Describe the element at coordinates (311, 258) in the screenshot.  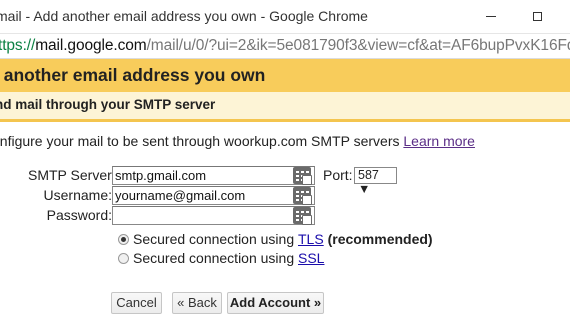
I see `ssl-link: SSL` at that location.